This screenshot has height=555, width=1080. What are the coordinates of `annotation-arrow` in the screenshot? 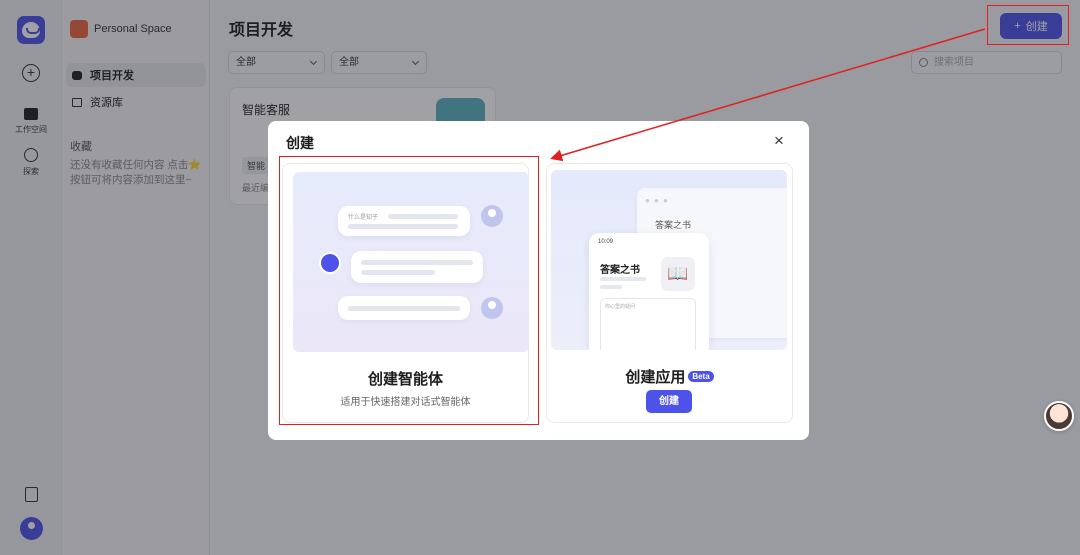 It's located at (768, 95).